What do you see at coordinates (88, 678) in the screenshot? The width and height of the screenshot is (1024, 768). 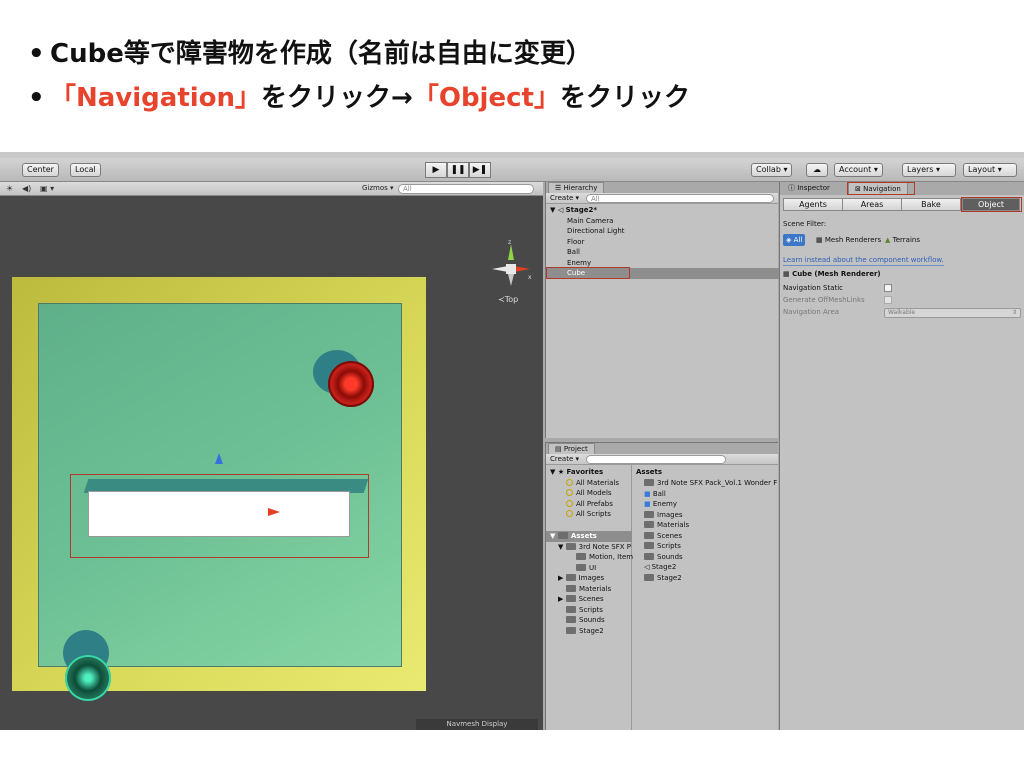 I see `enemy-object` at bounding box center [88, 678].